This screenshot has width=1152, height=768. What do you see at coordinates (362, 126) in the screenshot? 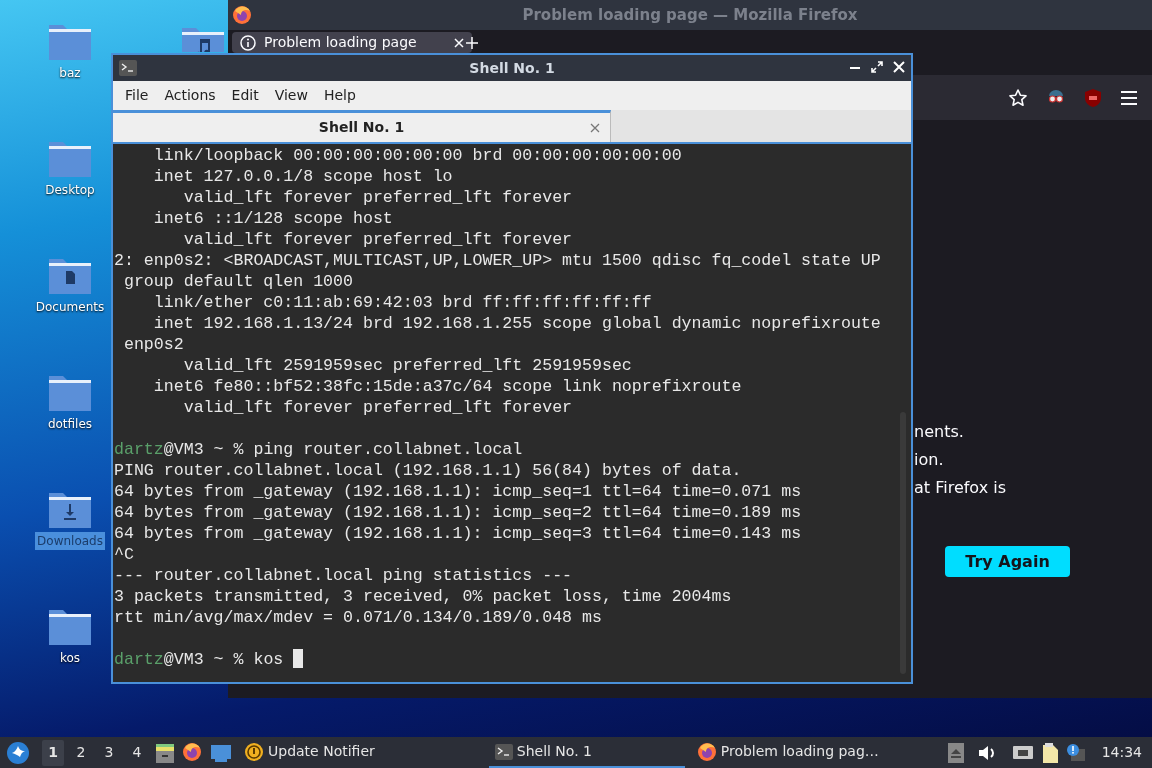
I see `terminal-tab: Shell No. 1` at bounding box center [362, 126].